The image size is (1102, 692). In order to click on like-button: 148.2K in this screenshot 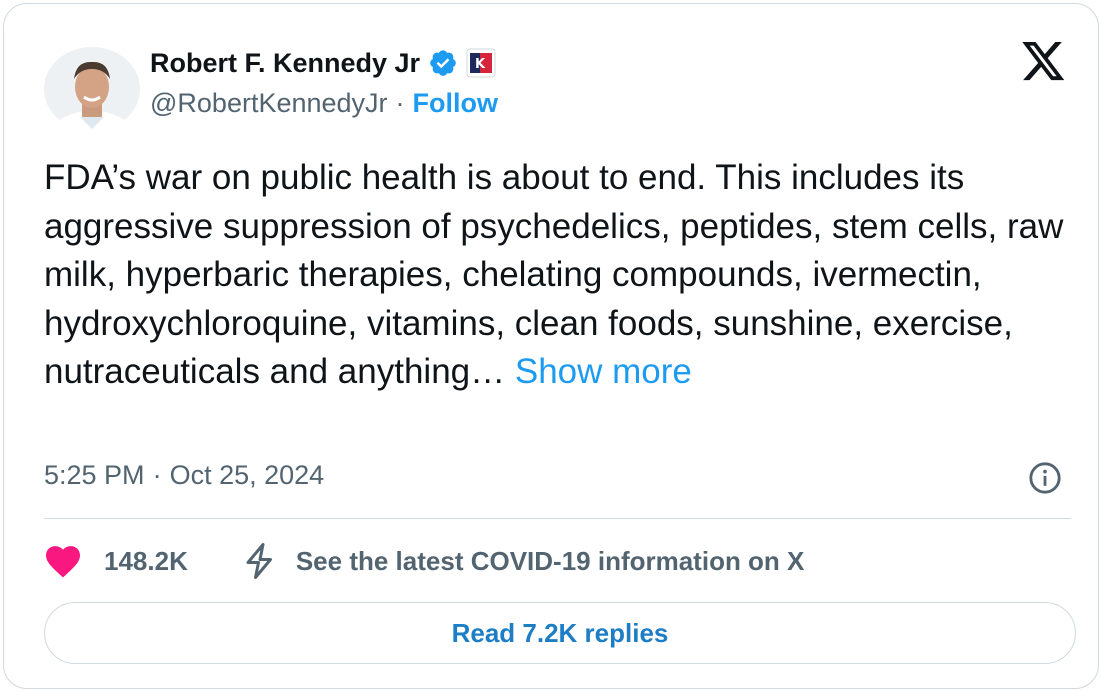, I will do `click(116, 561)`.